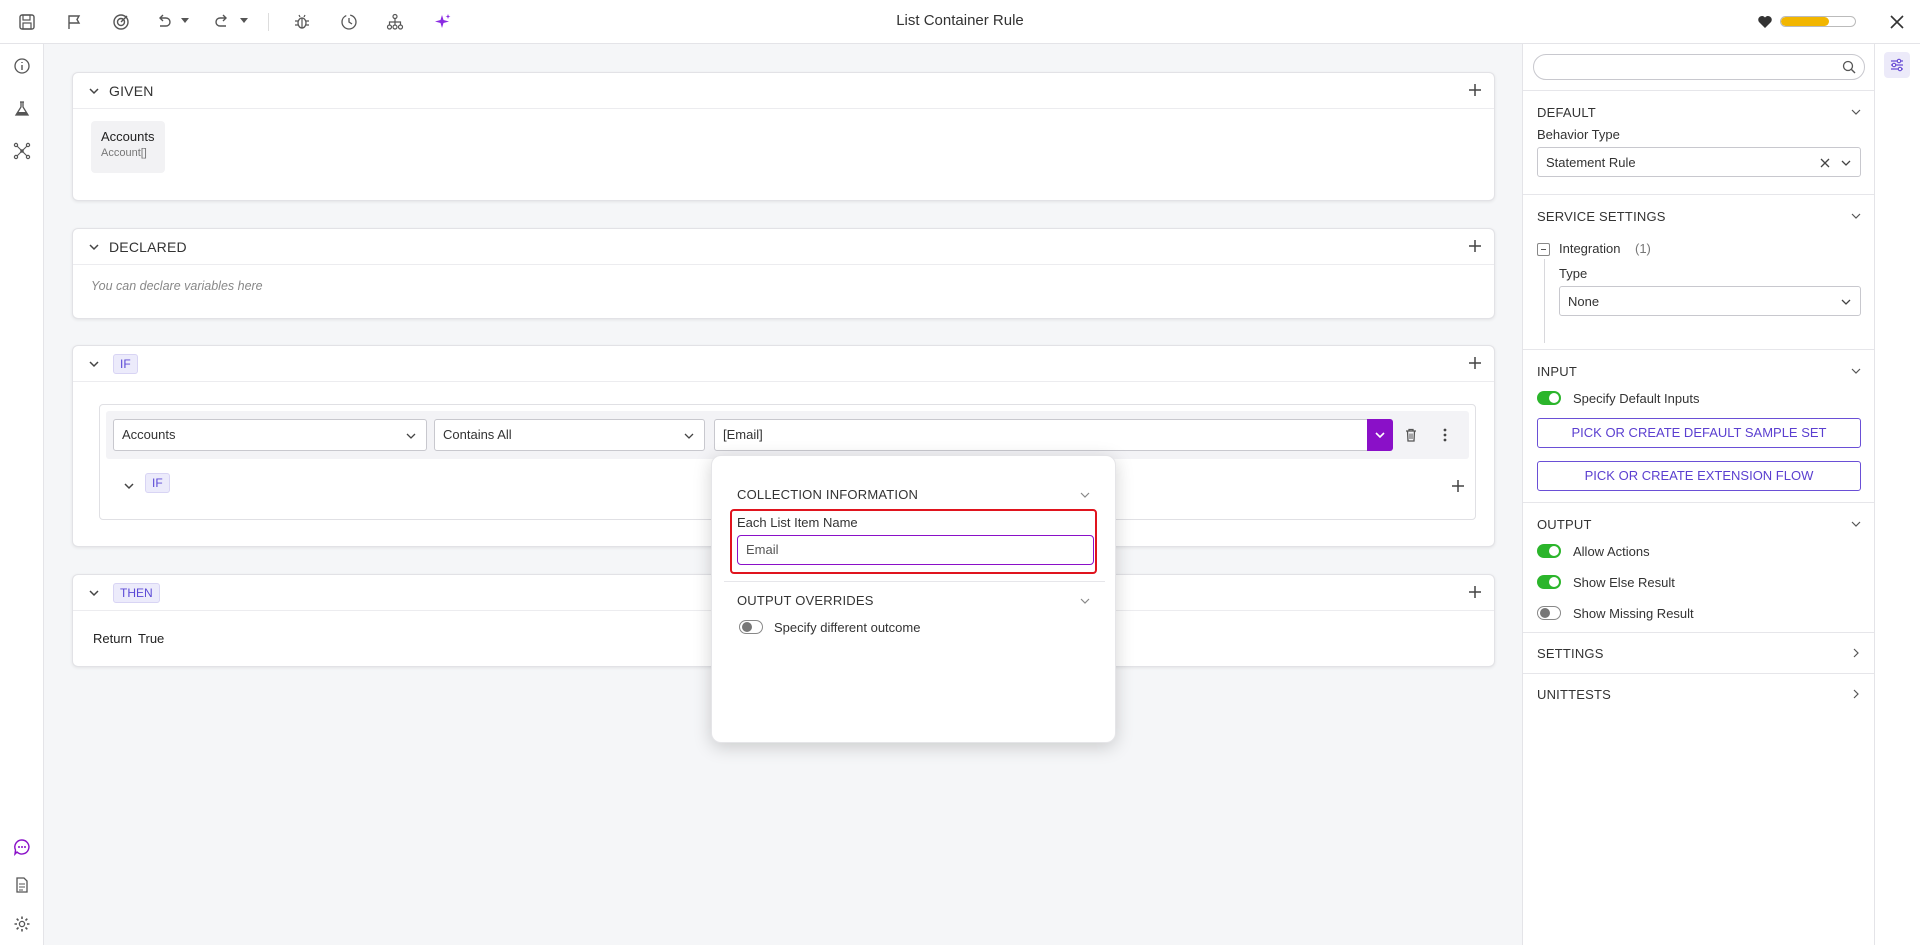  I want to click on condition-right-select: [Email], so click(1041, 435).